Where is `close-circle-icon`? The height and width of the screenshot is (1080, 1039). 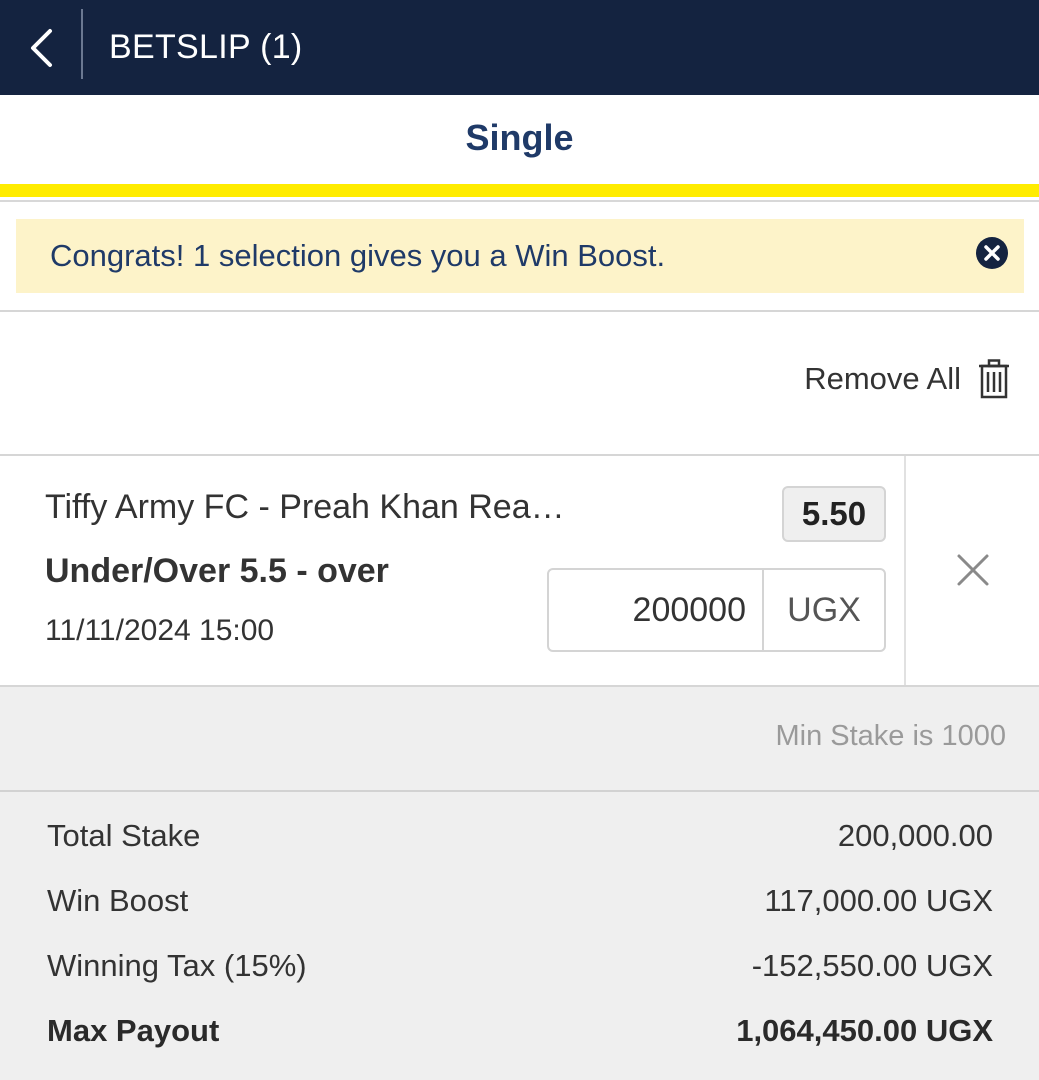 close-circle-icon is located at coordinates (992, 253).